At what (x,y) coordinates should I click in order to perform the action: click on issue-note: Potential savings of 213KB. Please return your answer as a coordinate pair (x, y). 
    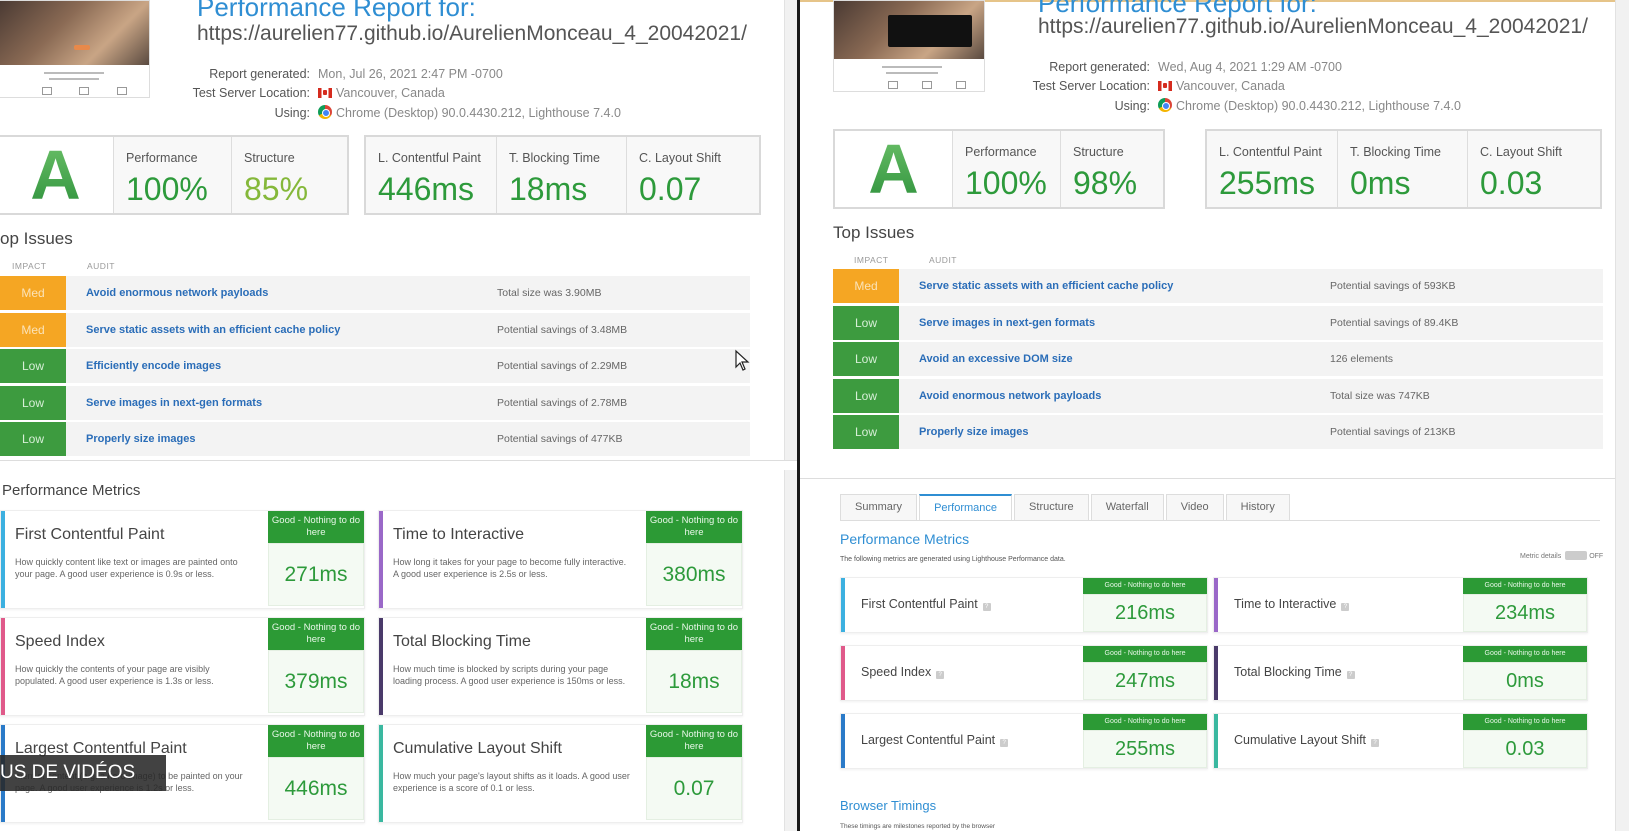
    Looking at the image, I should click on (1393, 432).